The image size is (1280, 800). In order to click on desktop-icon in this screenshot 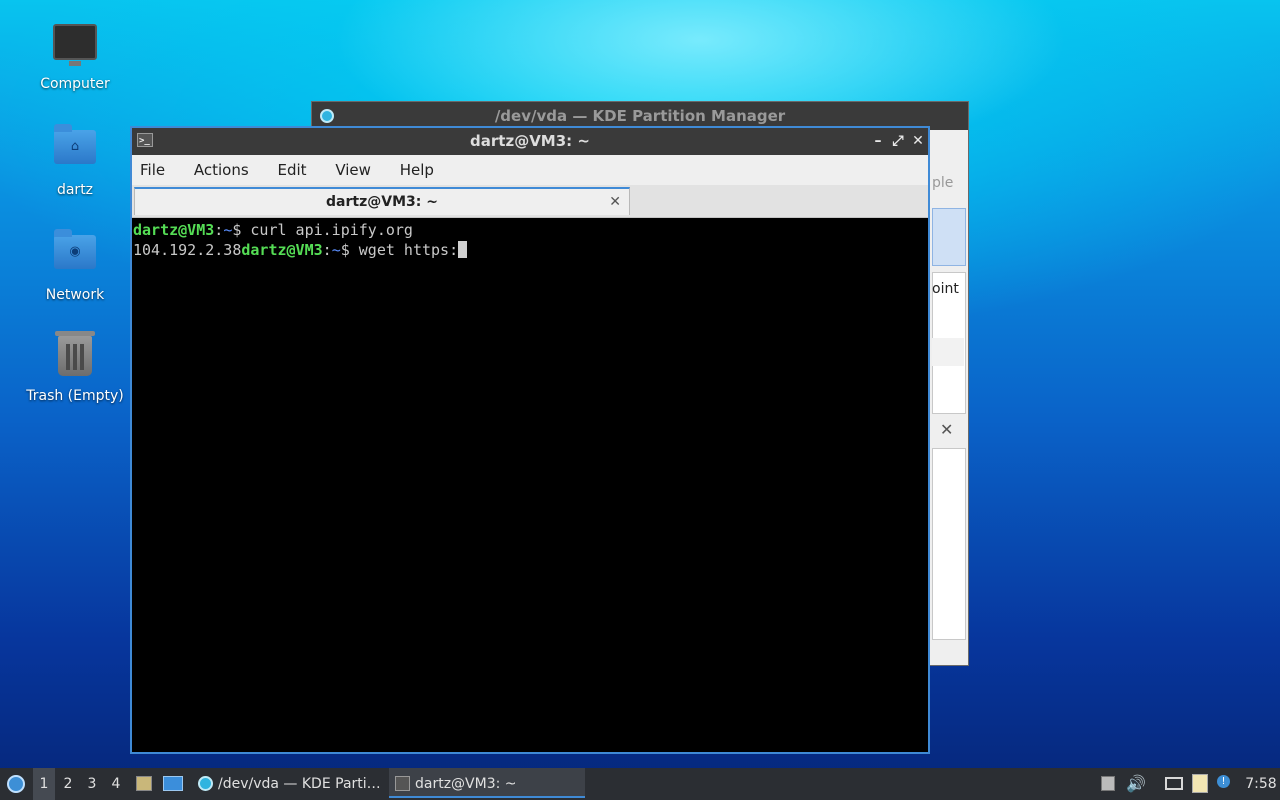, I will do `click(173, 783)`.